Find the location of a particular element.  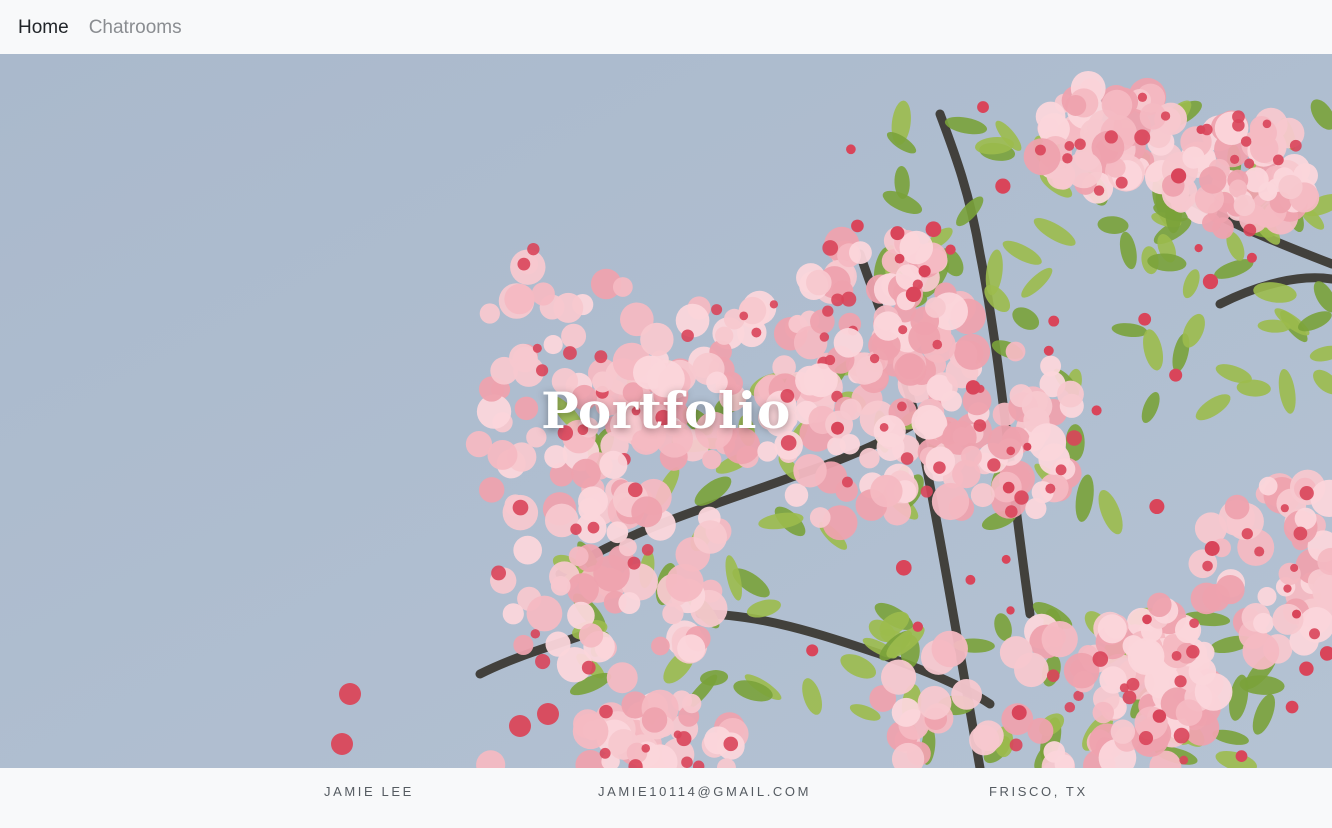

nav-link-home: Home is located at coordinates (43, 27).